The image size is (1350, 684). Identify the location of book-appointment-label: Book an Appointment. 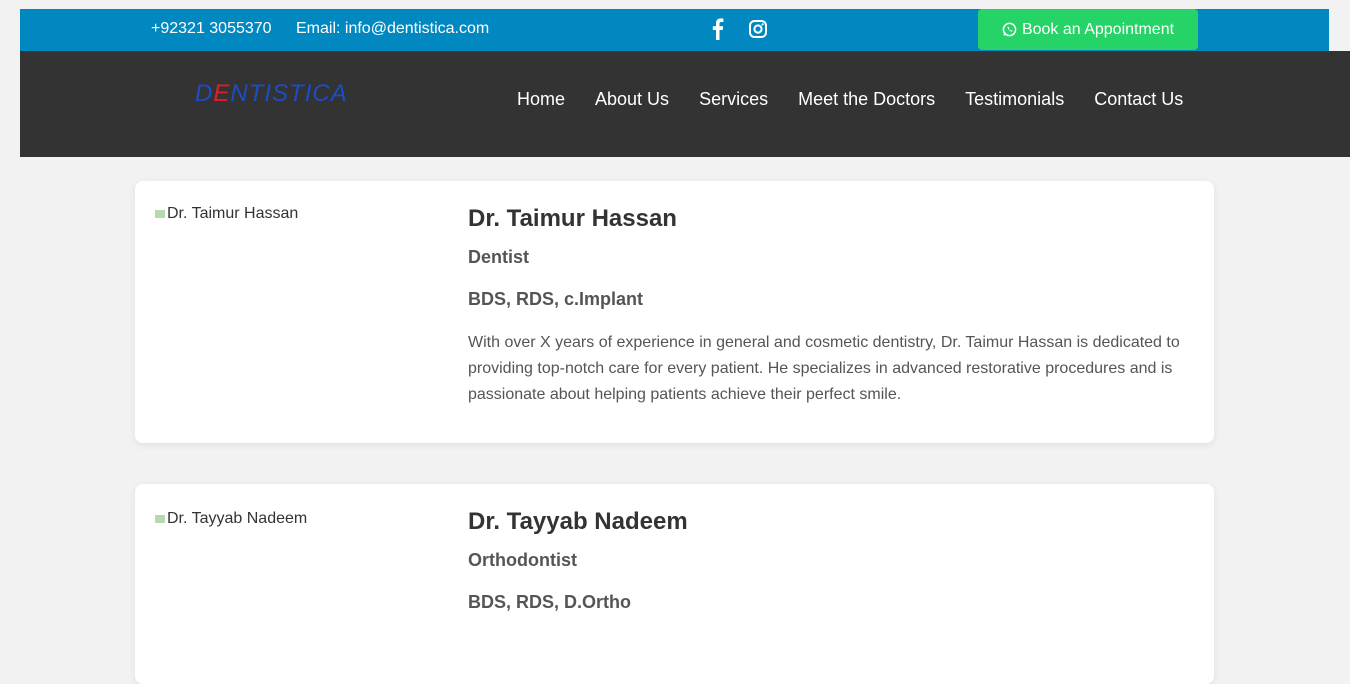
(1098, 29).